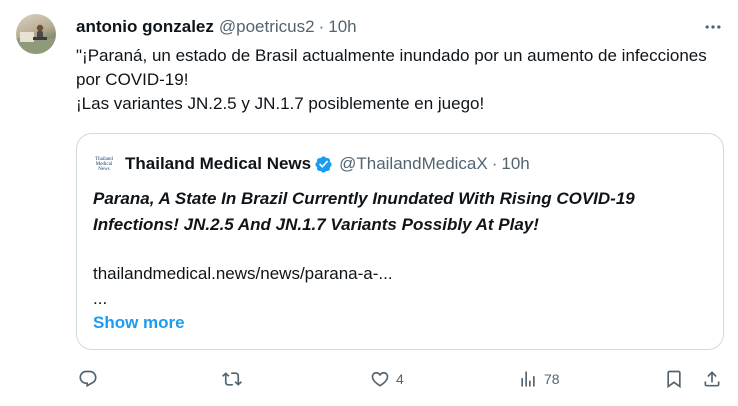 The width and height of the screenshot is (738, 406). I want to click on quoted-author-handle: @ThailandMedicaX, so click(413, 164).